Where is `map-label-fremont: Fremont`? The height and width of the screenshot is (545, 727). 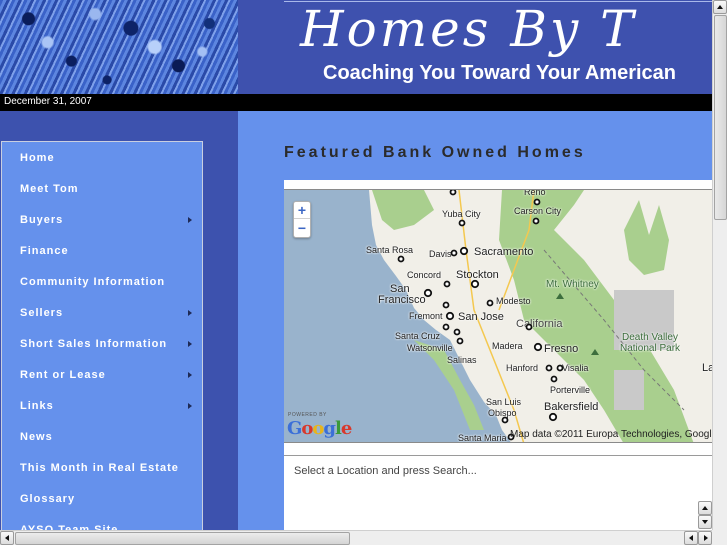
map-label-fremont: Fremont is located at coordinates (426, 316).